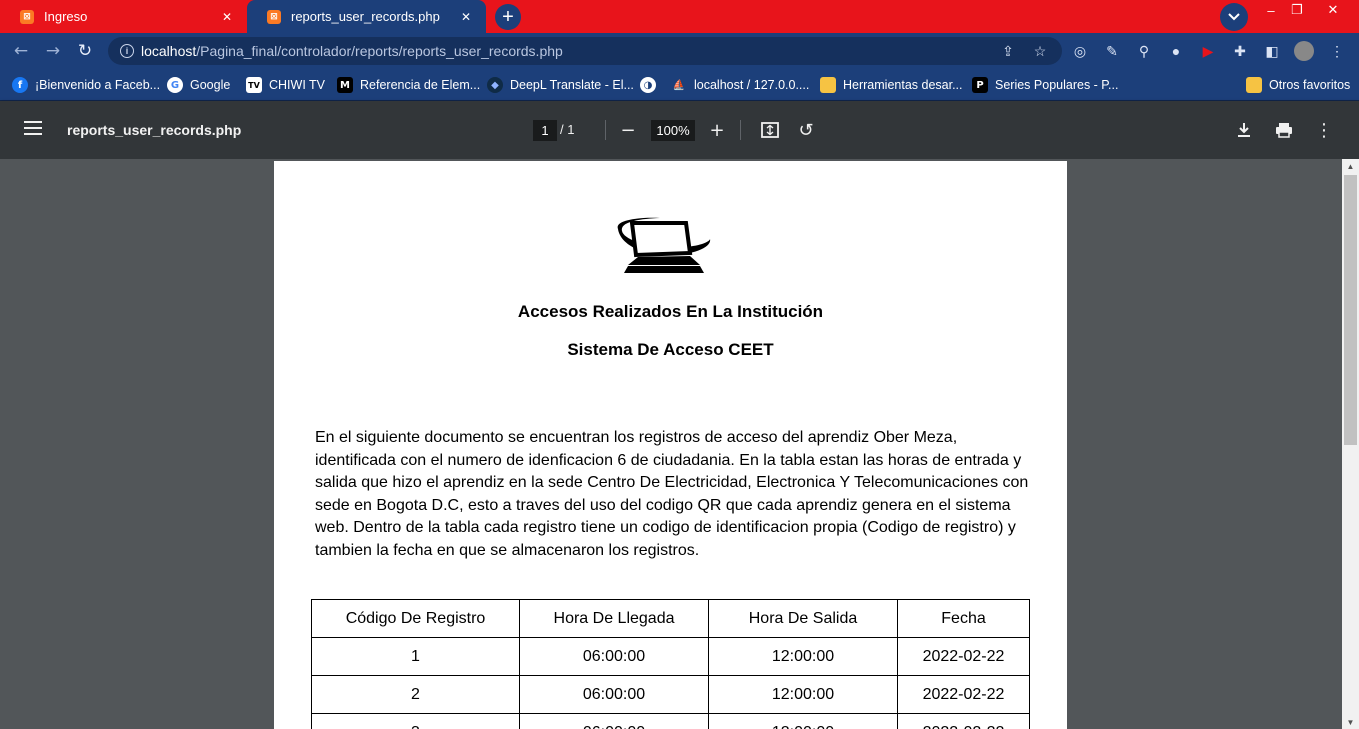 The width and height of the screenshot is (1359, 729). Describe the element at coordinates (614, 618) in the screenshot. I see `column-header: Hora De Llegada` at that location.